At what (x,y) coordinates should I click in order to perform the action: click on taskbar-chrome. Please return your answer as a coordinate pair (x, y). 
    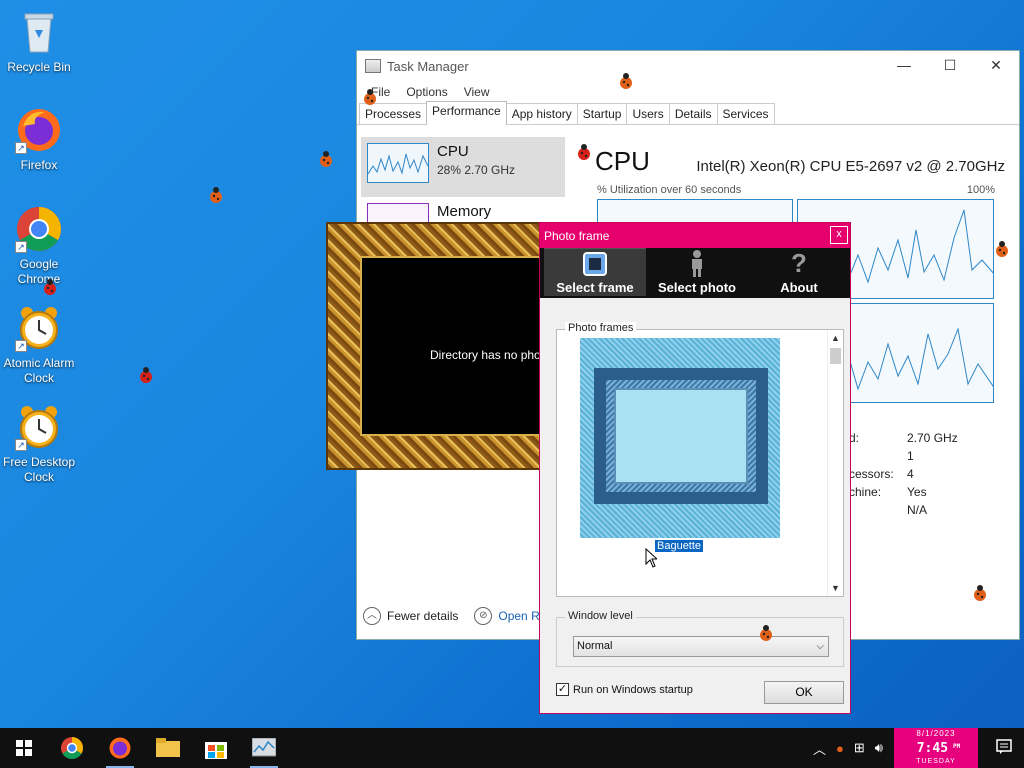
    Looking at the image, I should click on (72, 748).